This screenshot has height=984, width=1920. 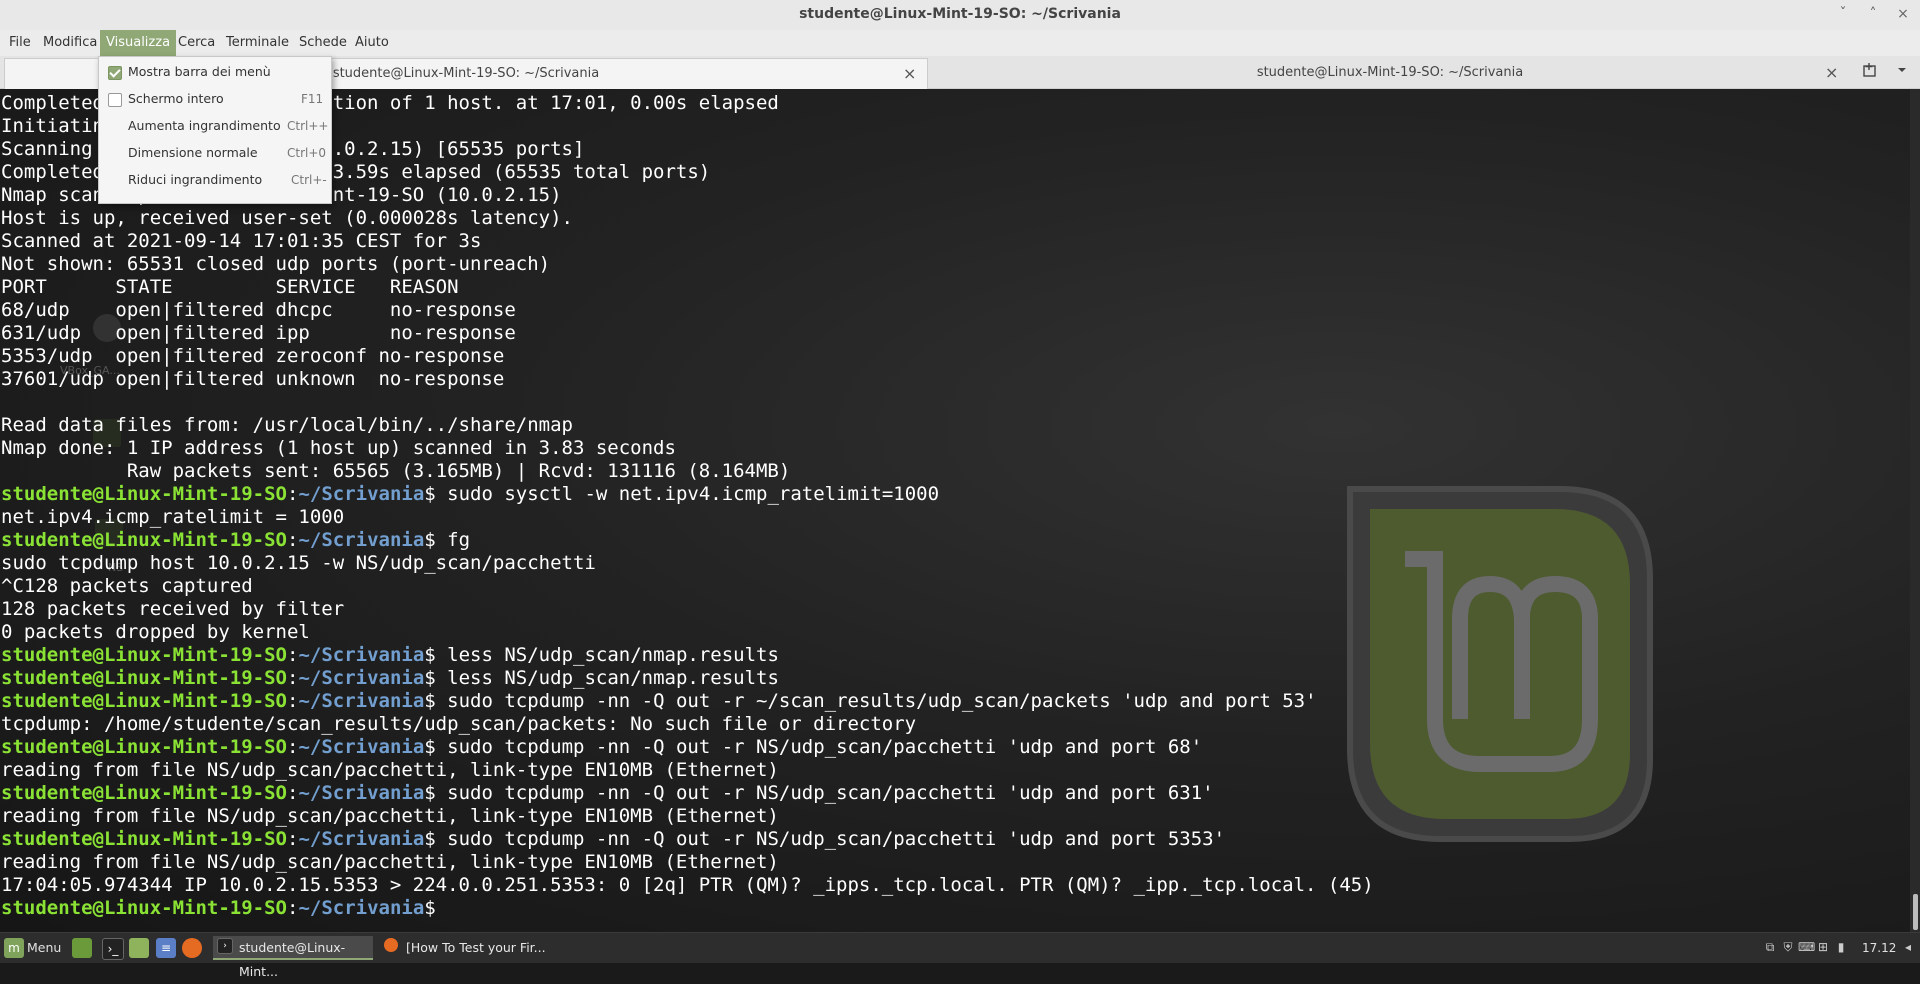 What do you see at coordinates (1873, 14) in the screenshot?
I see `maximize-button: ˄` at bounding box center [1873, 14].